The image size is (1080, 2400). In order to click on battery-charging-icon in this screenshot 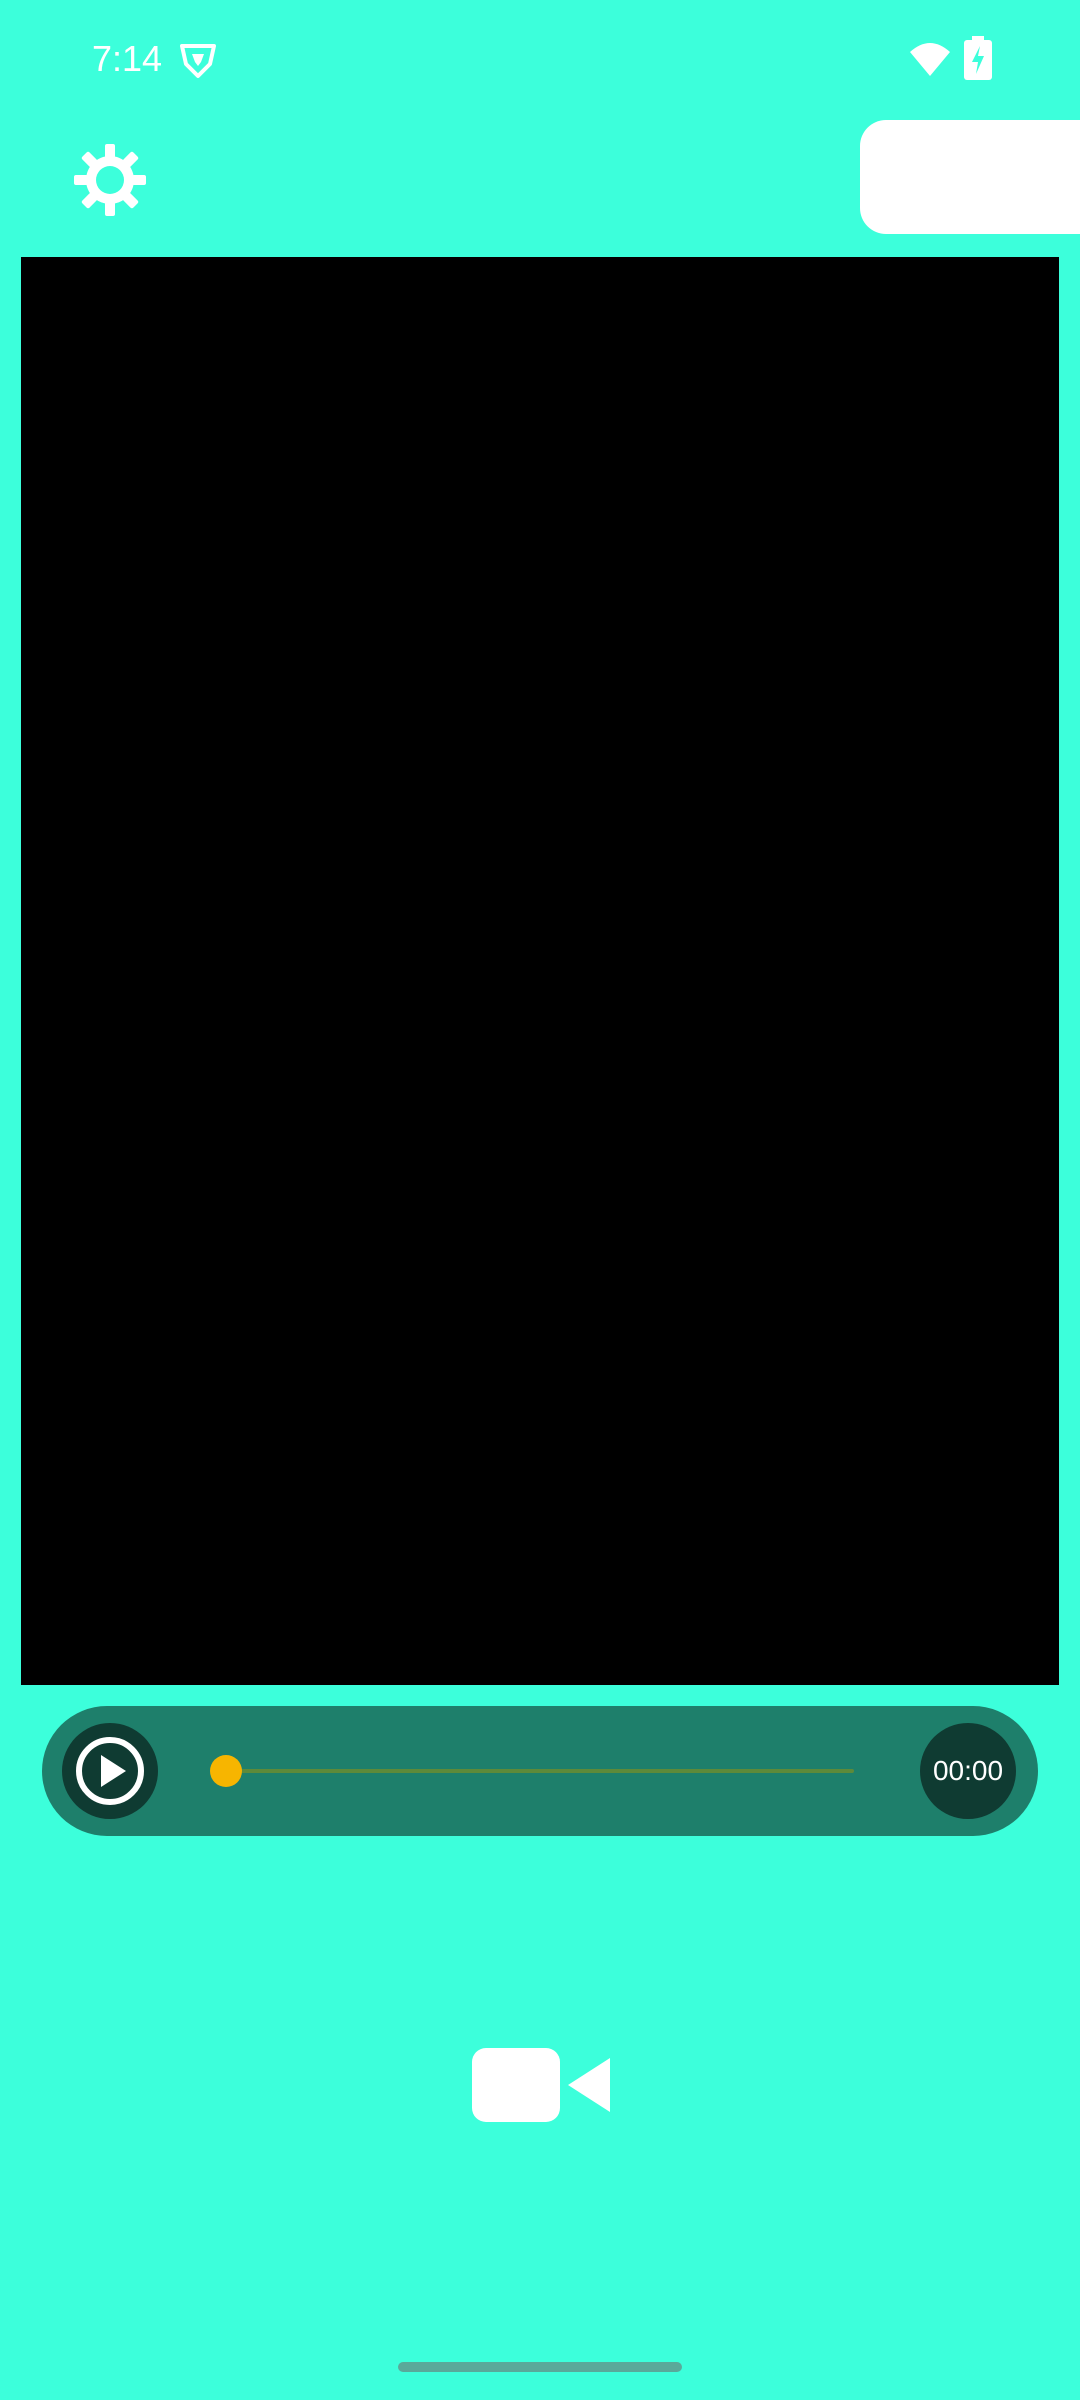, I will do `click(978, 58)`.